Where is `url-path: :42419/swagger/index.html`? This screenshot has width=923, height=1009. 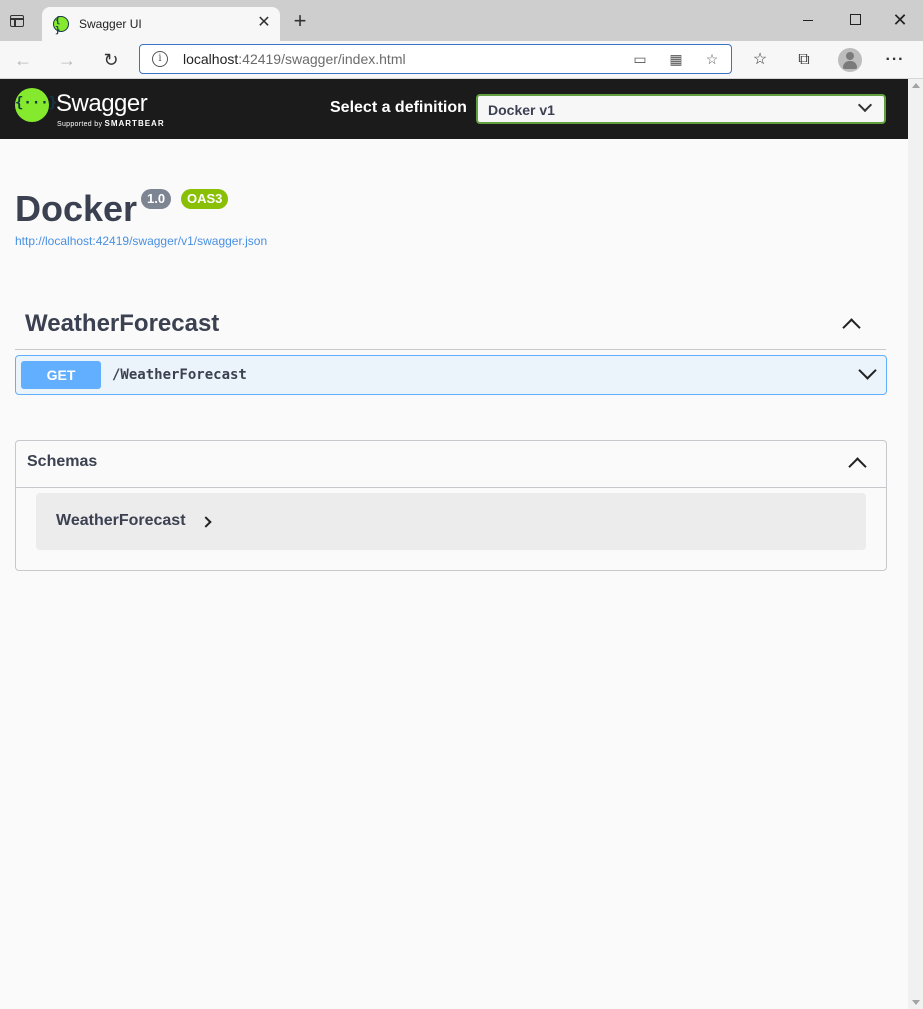 url-path: :42419/swagger/index.html is located at coordinates (322, 59).